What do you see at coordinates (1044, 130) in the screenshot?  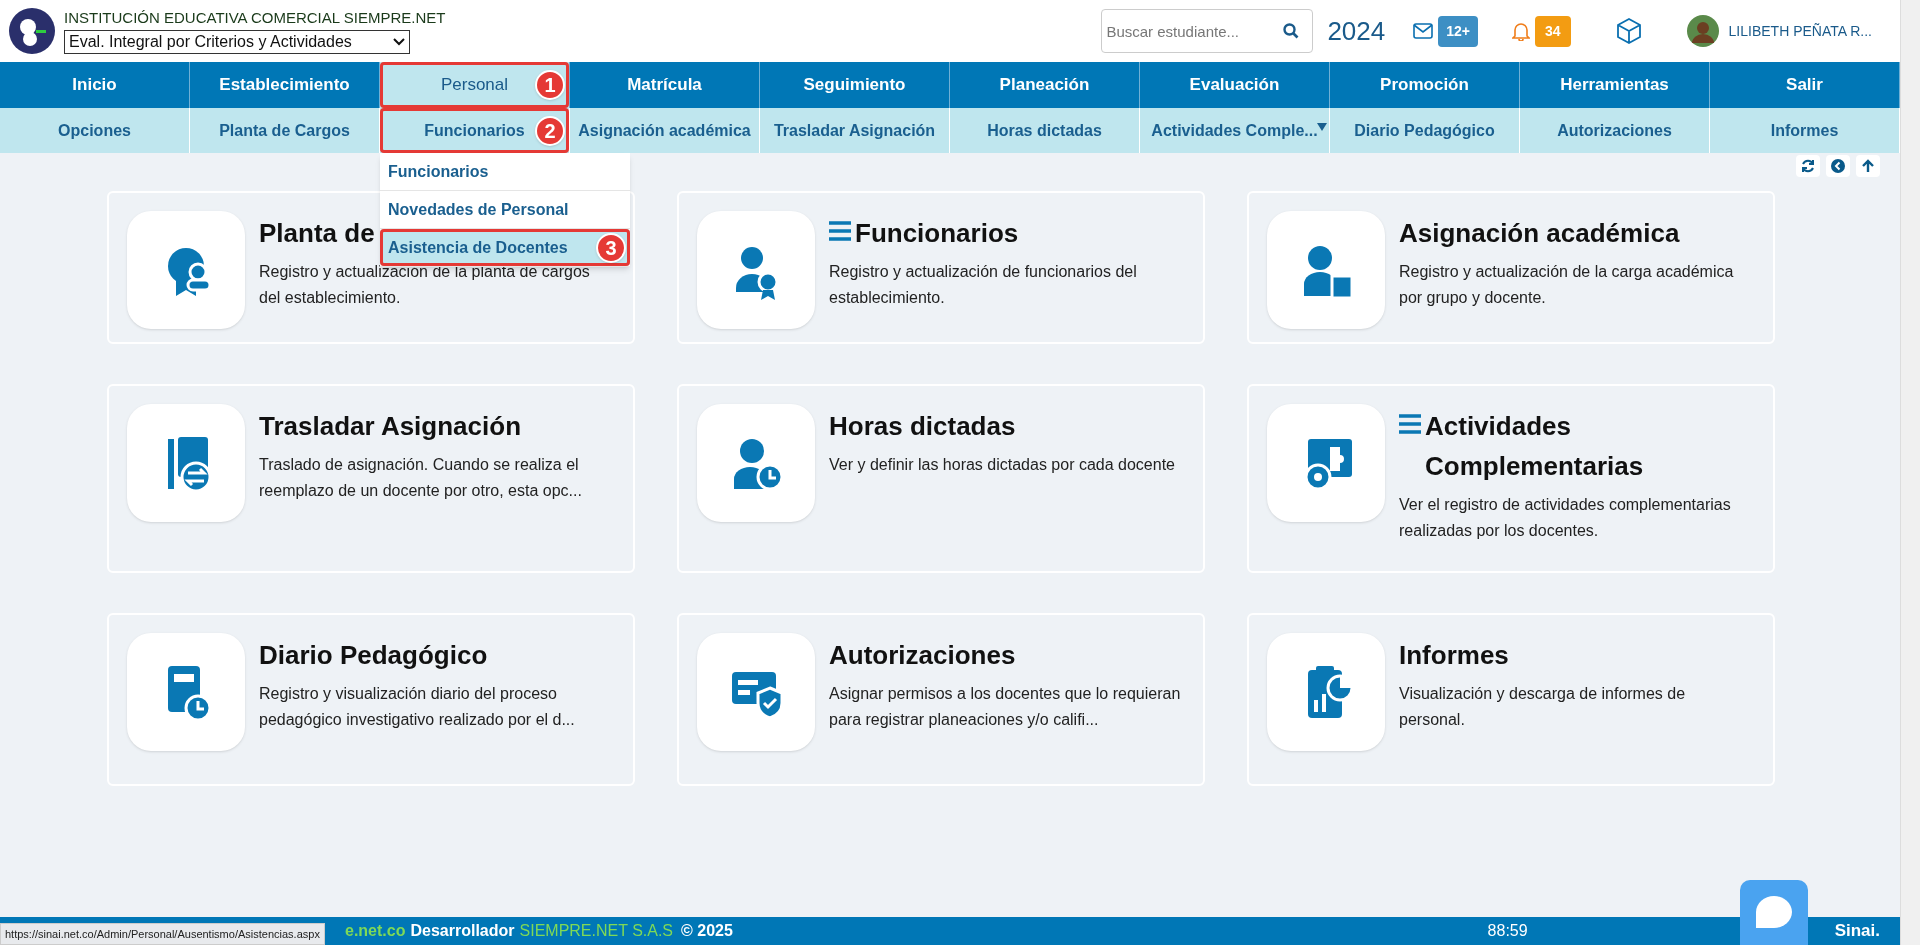 I see `submenu-tab: Horas dictadas` at bounding box center [1044, 130].